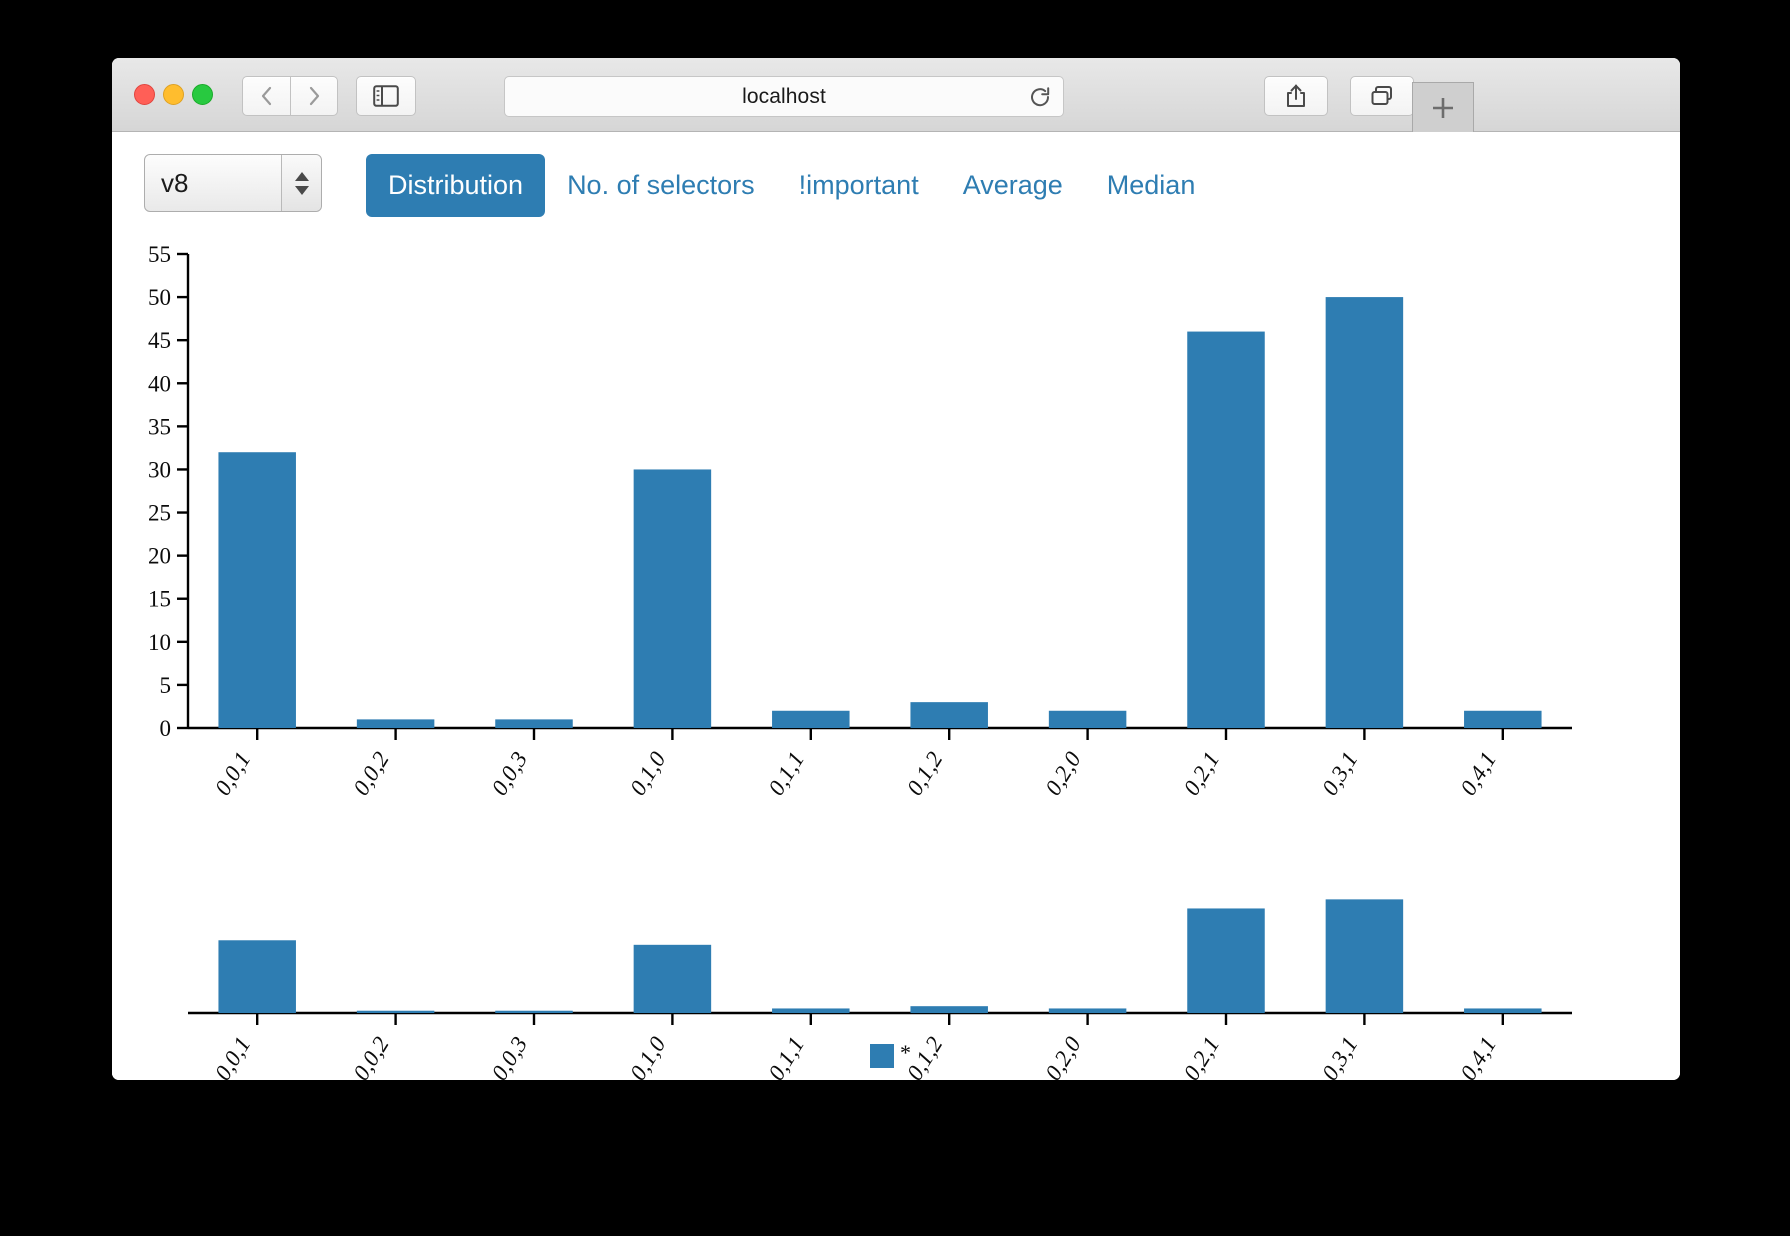 Image resolution: width=1790 pixels, height=1236 pixels. I want to click on legend-swatch, so click(882, 1056).